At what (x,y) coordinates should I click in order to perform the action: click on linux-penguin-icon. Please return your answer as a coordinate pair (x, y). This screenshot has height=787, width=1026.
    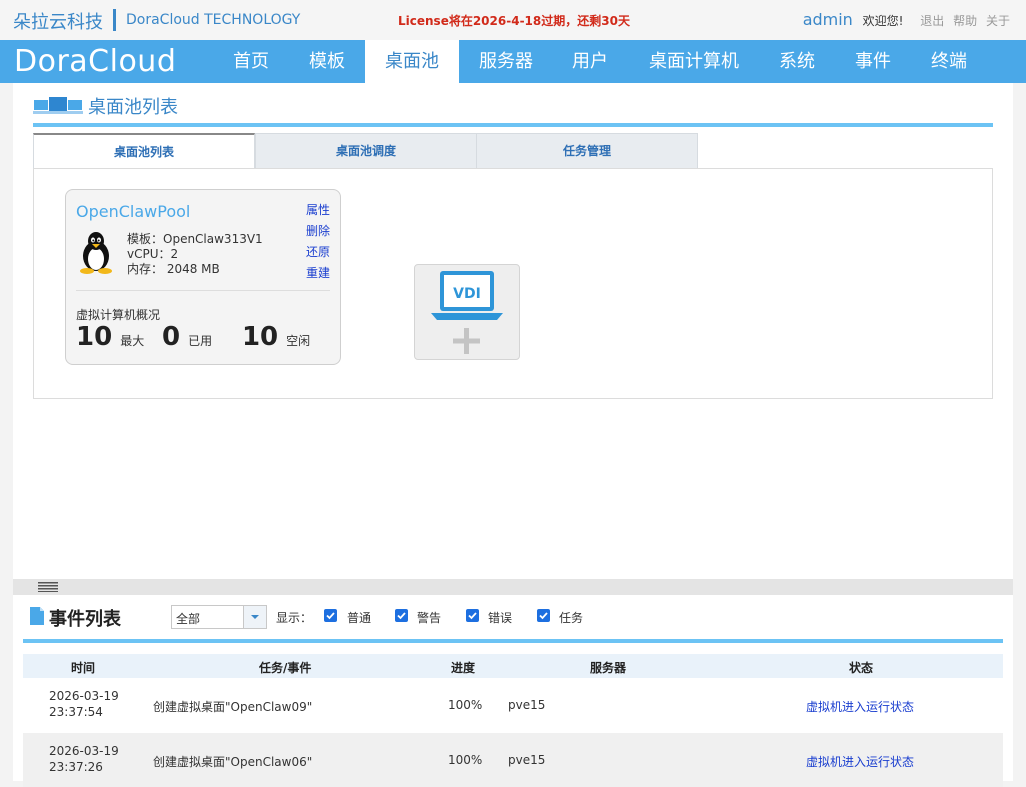
    Looking at the image, I should click on (96, 253).